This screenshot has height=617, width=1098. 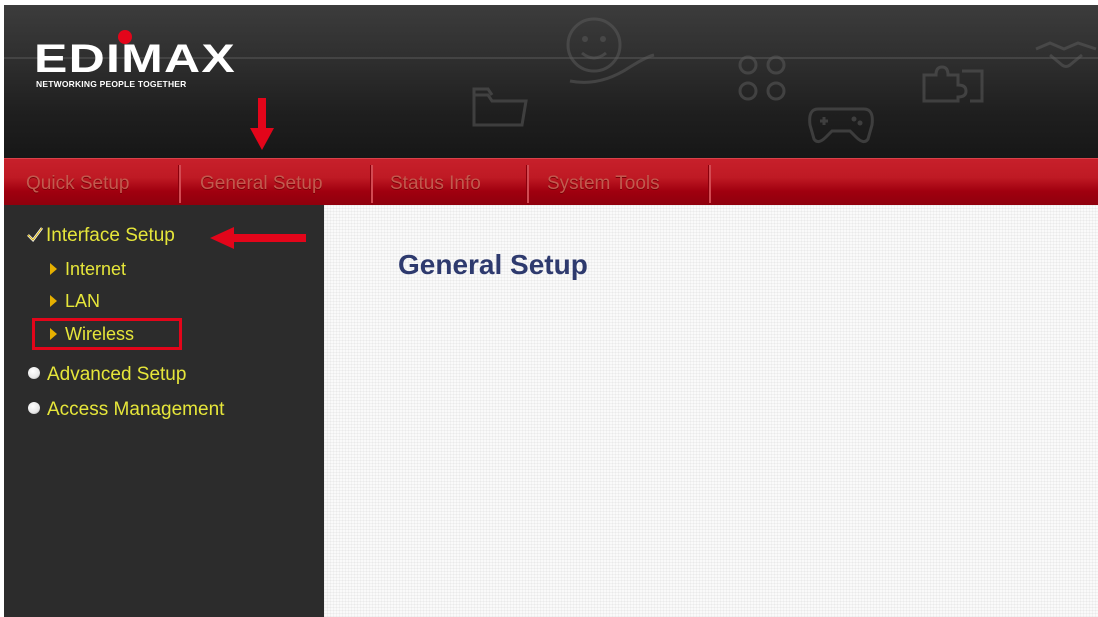 I want to click on sidebar-item-access-management: Access Management, so click(x=126, y=410).